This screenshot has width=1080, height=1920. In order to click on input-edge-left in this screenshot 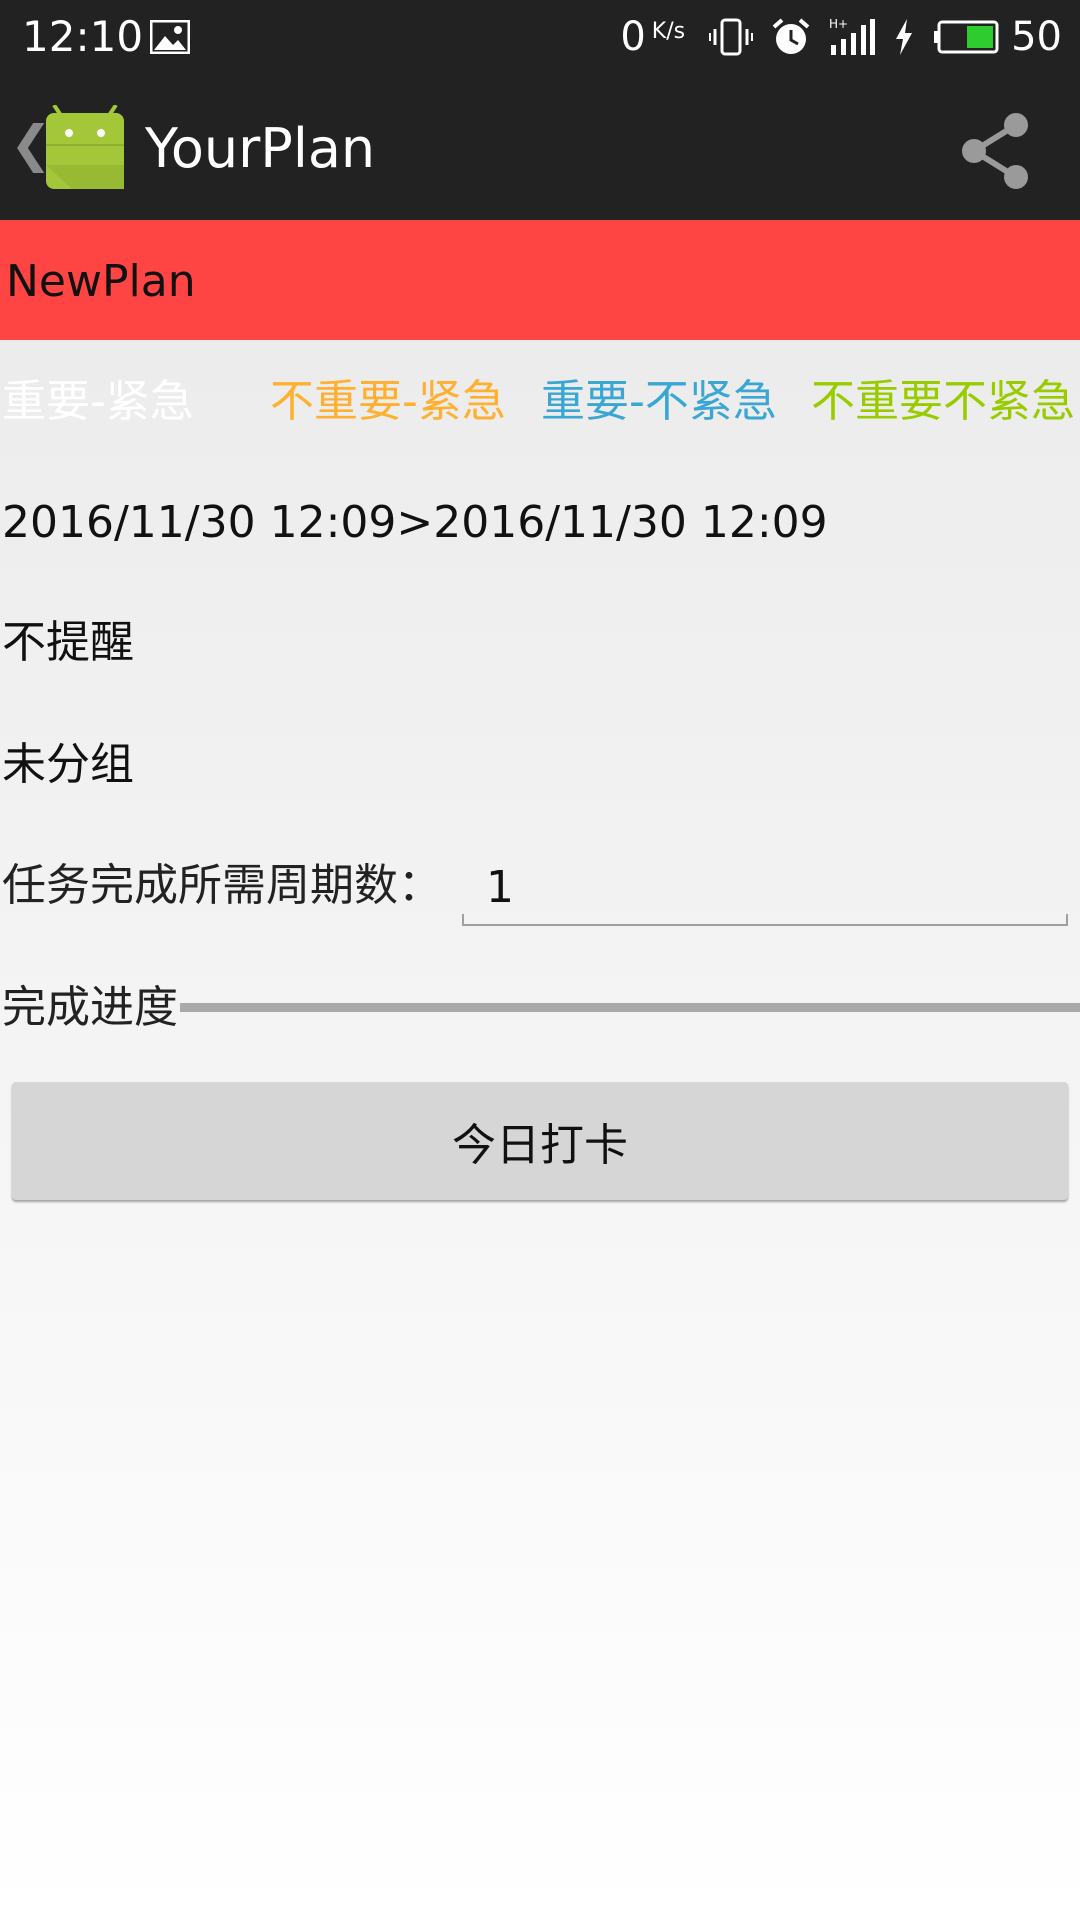, I will do `click(463, 920)`.